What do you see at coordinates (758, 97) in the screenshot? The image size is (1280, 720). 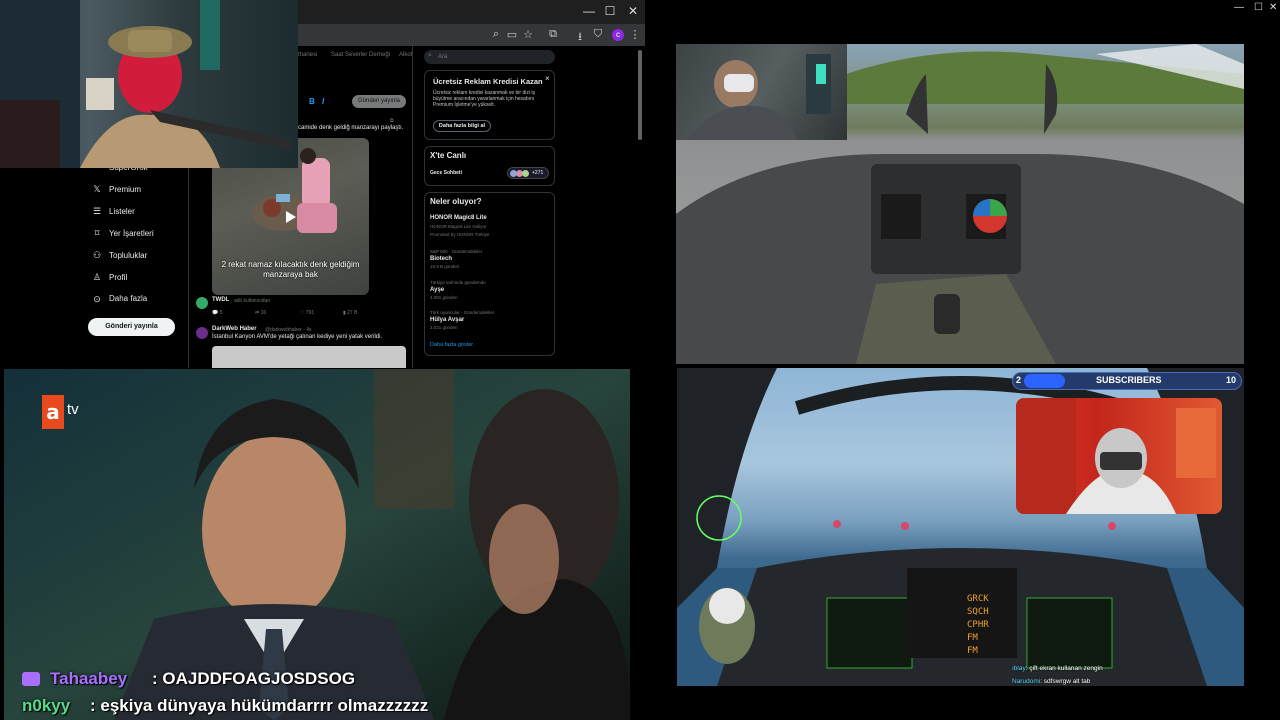 I see `player-camera-illustration` at bounding box center [758, 97].